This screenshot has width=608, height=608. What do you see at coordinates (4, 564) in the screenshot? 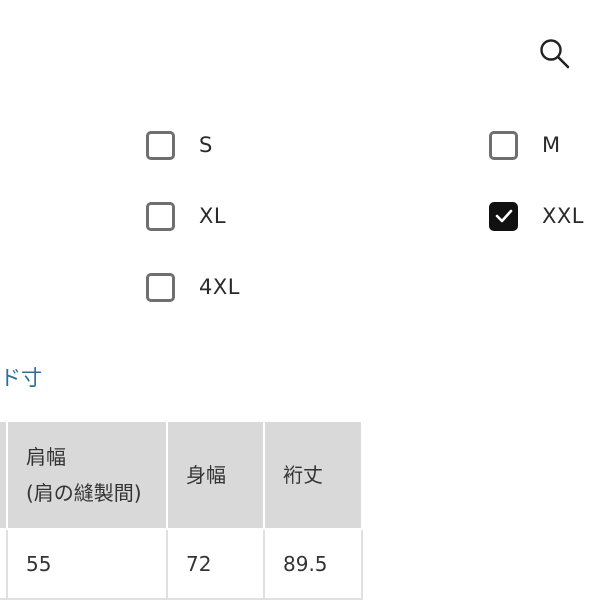
I see `table-cell-stub` at bounding box center [4, 564].